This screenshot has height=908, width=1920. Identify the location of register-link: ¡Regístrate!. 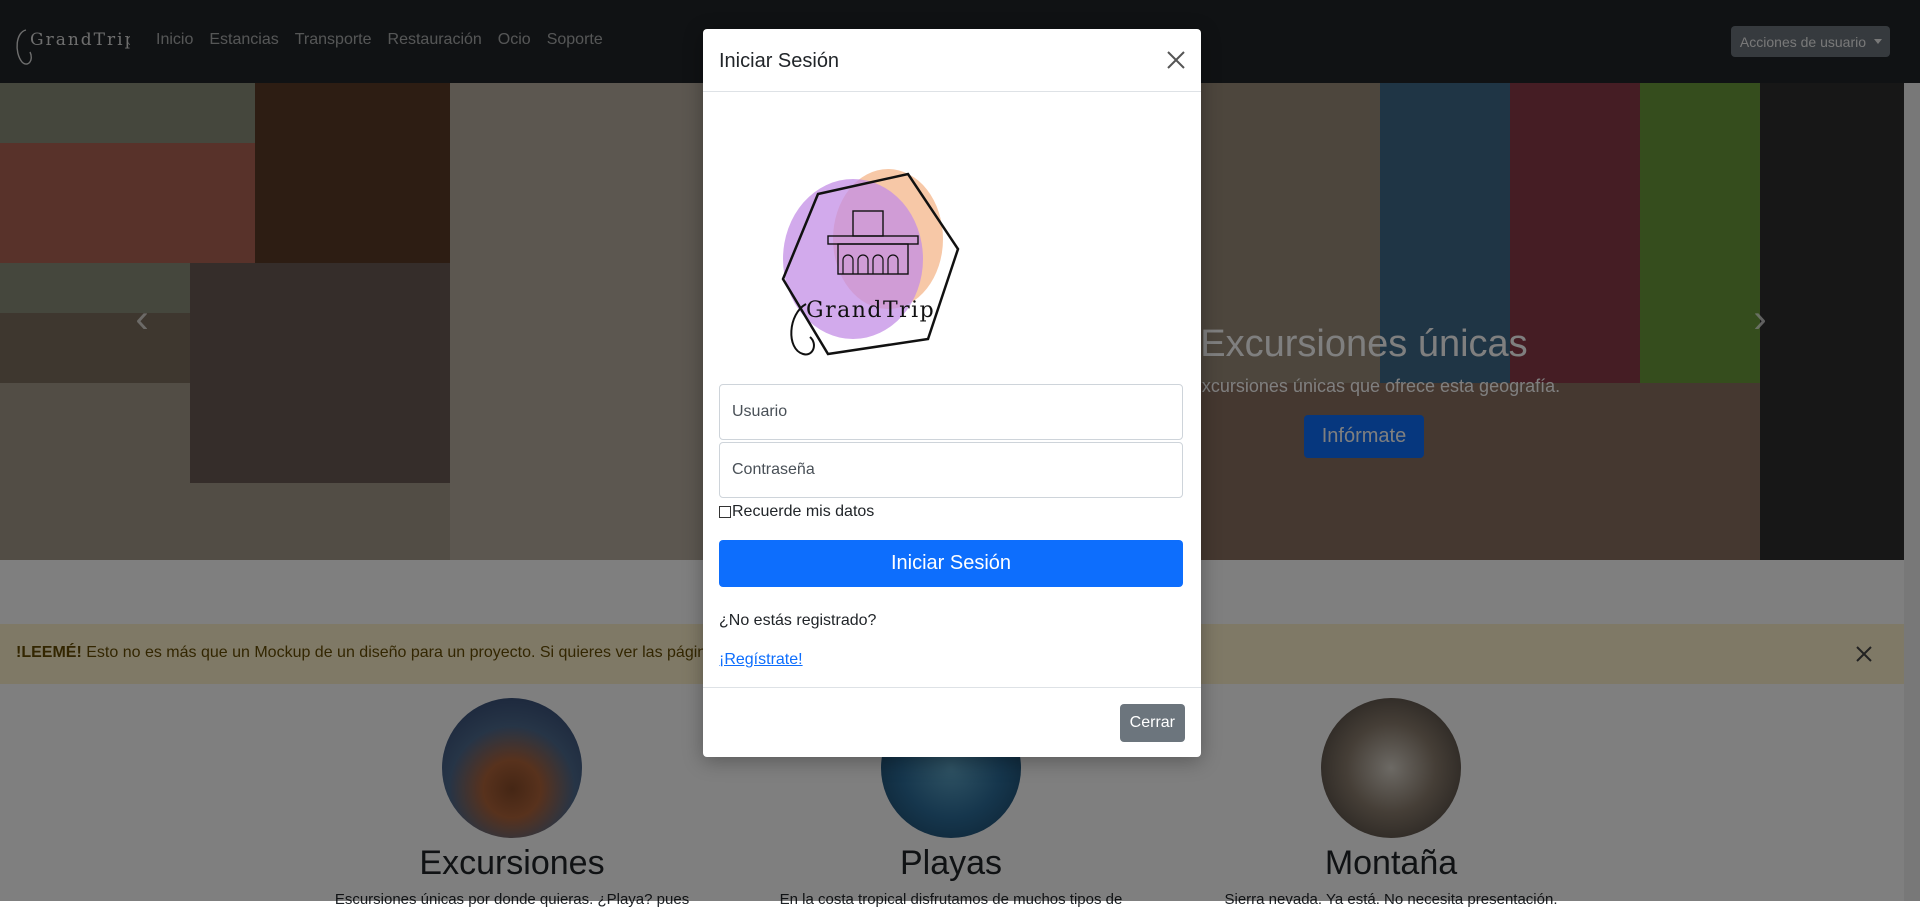
(761, 660).